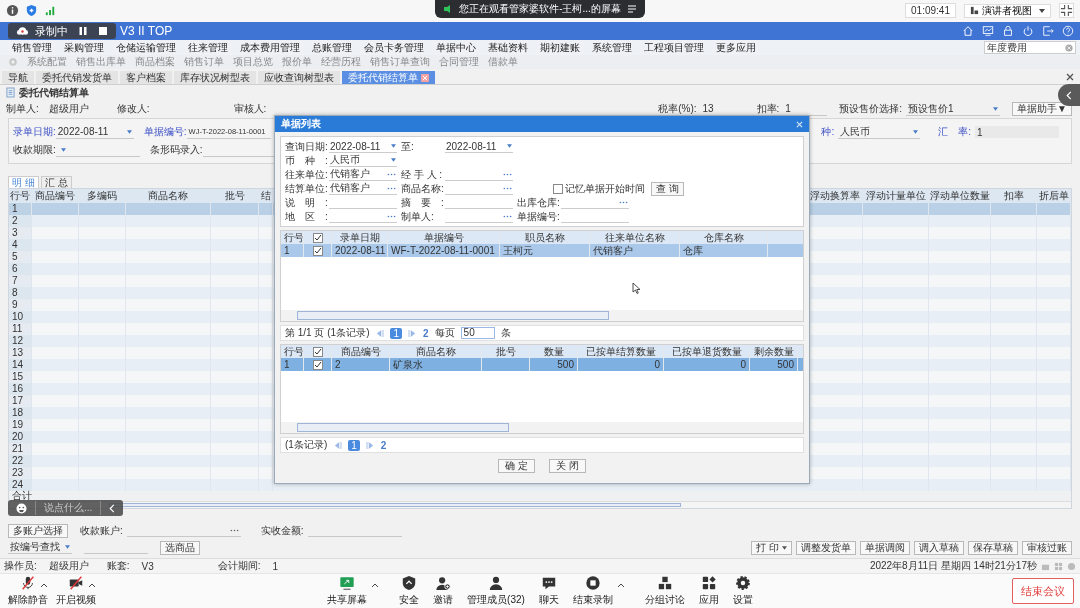  Describe the element at coordinates (516, 466) in the screenshot. I see `confirm-button: 确 定` at that location.